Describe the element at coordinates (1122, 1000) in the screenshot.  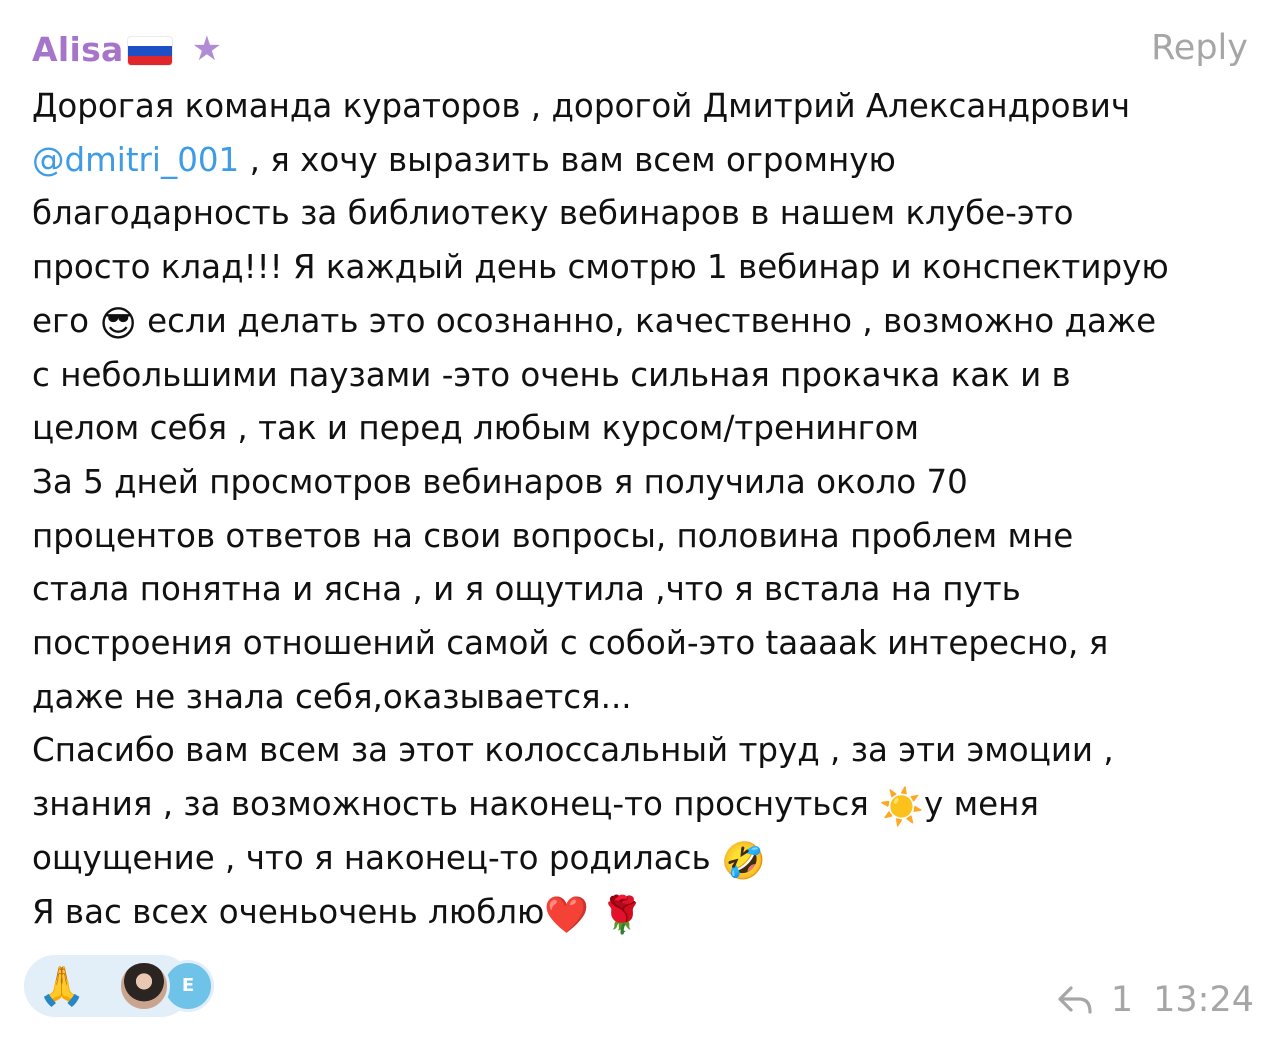
I see `reply-count: 1` at that location.